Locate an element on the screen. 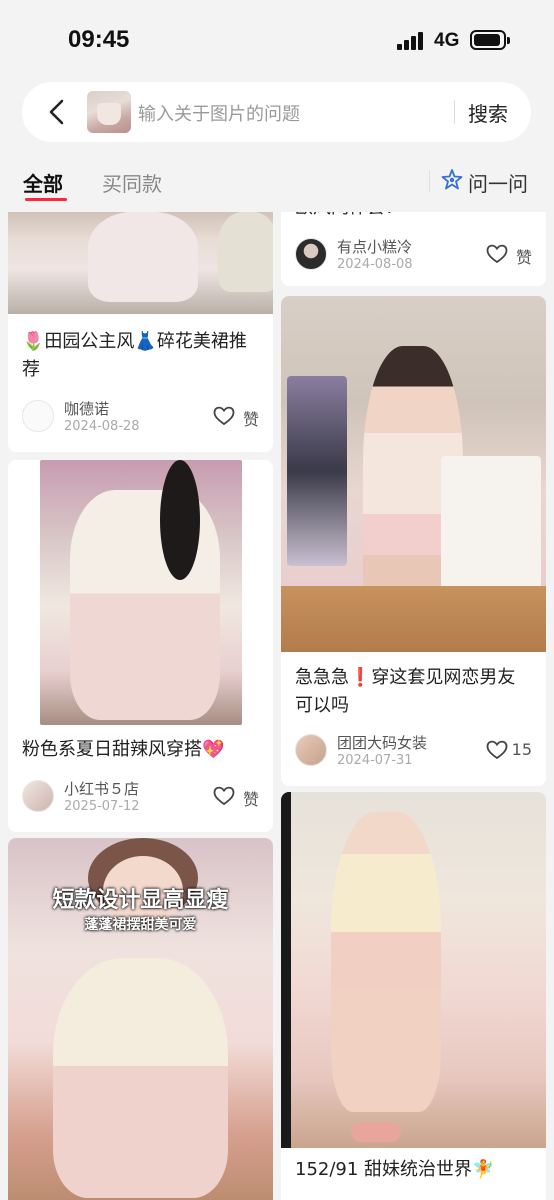 Image resolution: width=554 pixels, height=1200 pixels. post-date: 2025-07-12 is located at coordinates (102, 806).